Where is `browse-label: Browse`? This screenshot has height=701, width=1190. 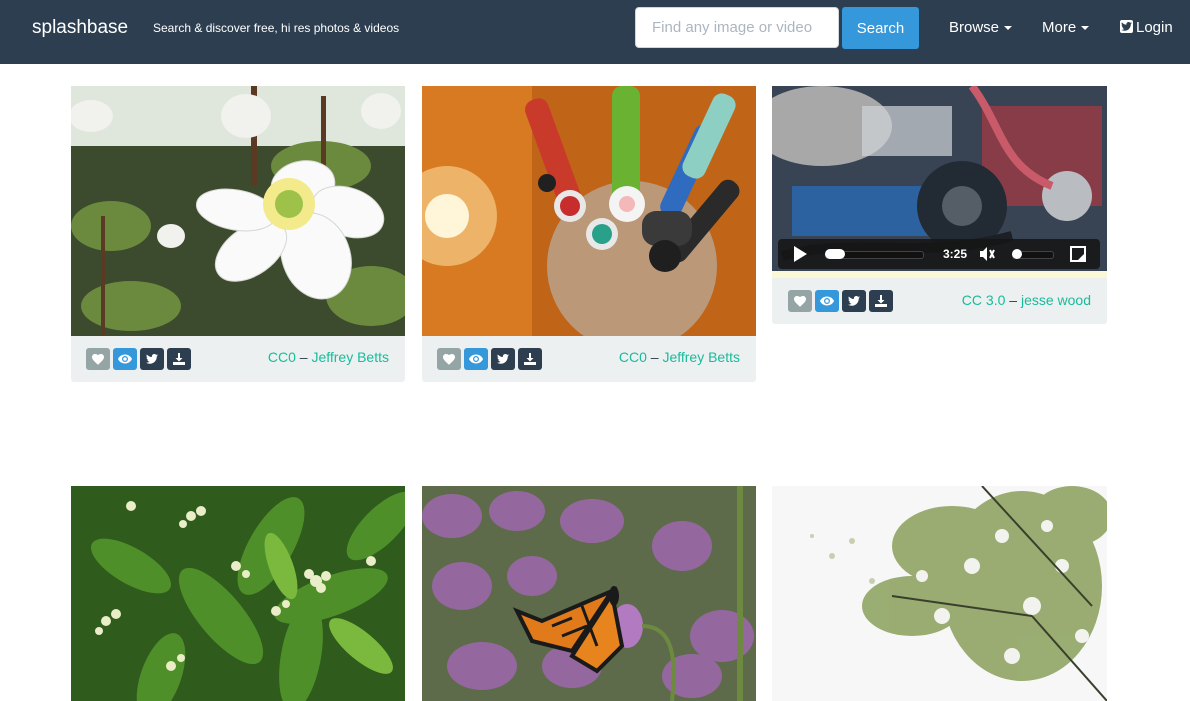
browse-label: Browse is located at coordinates (974, 27).